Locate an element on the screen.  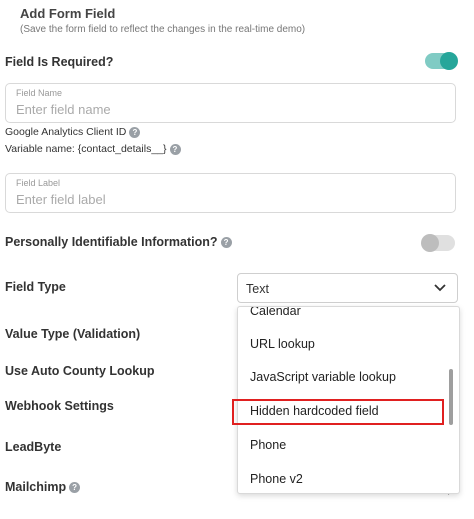
field-name-input is located at coordinates (226, 109).